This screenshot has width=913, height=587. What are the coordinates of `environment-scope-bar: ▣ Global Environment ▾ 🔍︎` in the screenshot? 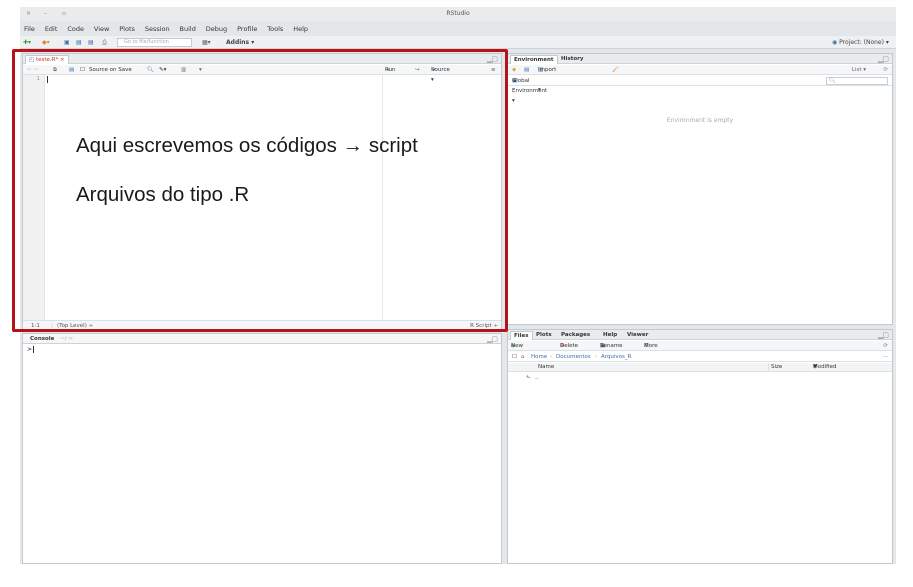 It's located at (700, 90).